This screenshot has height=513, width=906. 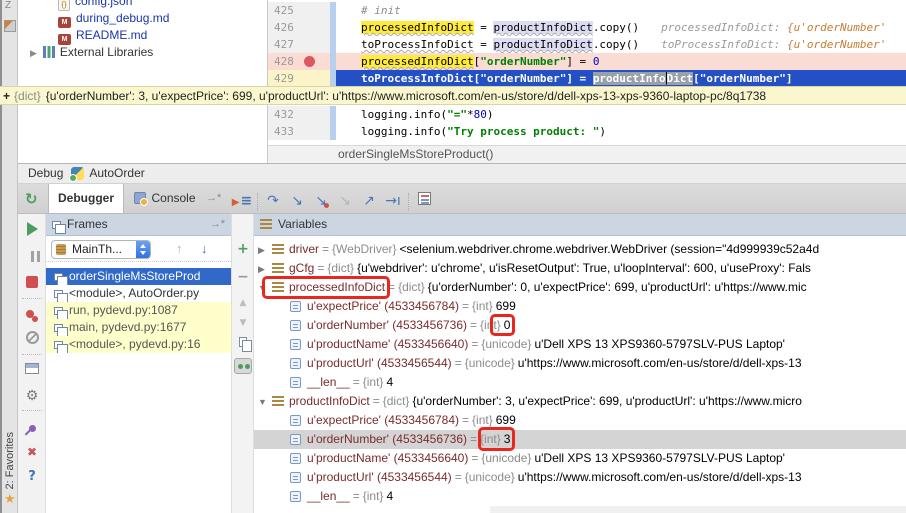 I want to click on editor-breadcrumb: orderSingleMsStoreProduct(), so click(x=587, y=154).